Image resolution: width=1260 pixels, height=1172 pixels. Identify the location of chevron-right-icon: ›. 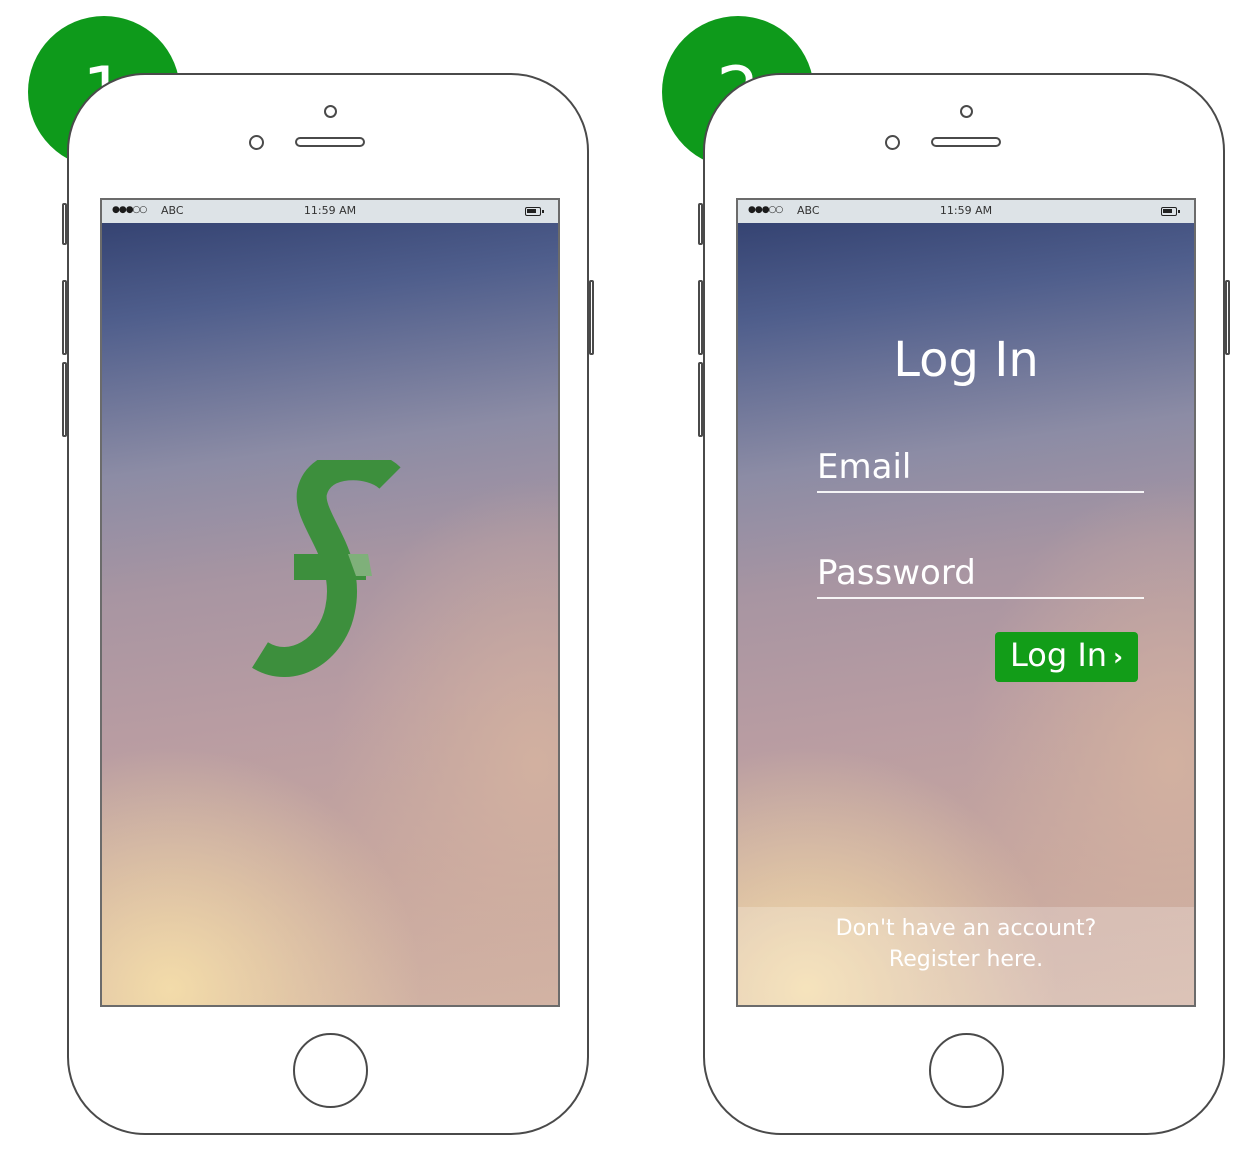
(1118, 657).